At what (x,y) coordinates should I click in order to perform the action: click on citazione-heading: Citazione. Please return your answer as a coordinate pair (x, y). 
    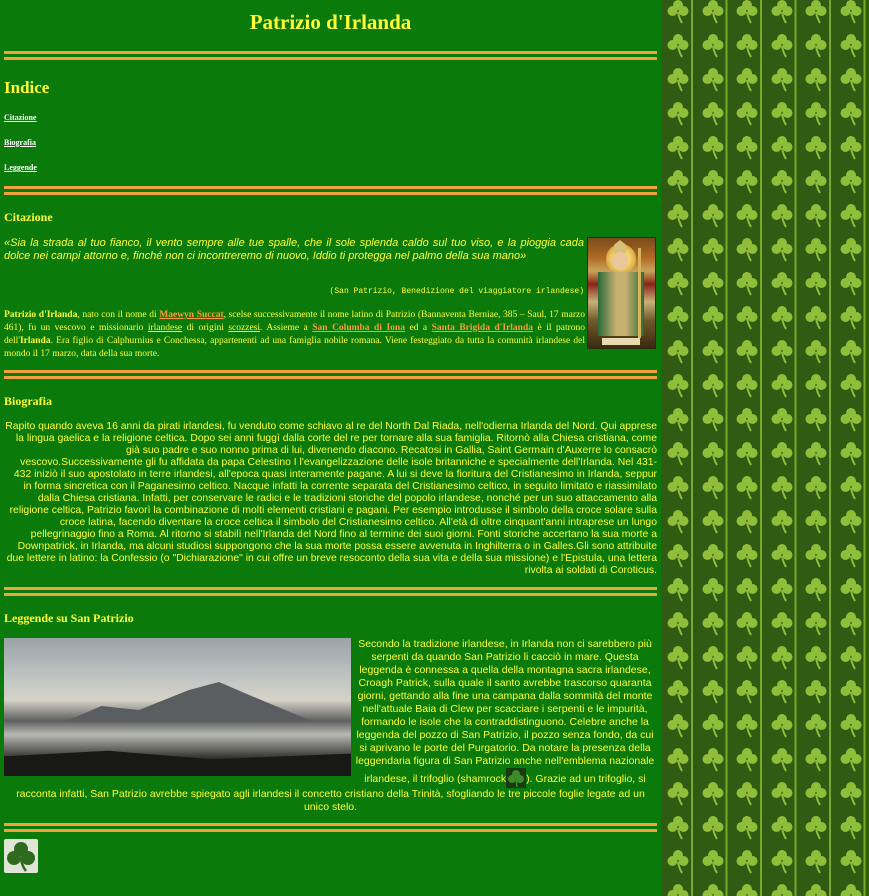
    Looking at the image, I should click on (28, 217).